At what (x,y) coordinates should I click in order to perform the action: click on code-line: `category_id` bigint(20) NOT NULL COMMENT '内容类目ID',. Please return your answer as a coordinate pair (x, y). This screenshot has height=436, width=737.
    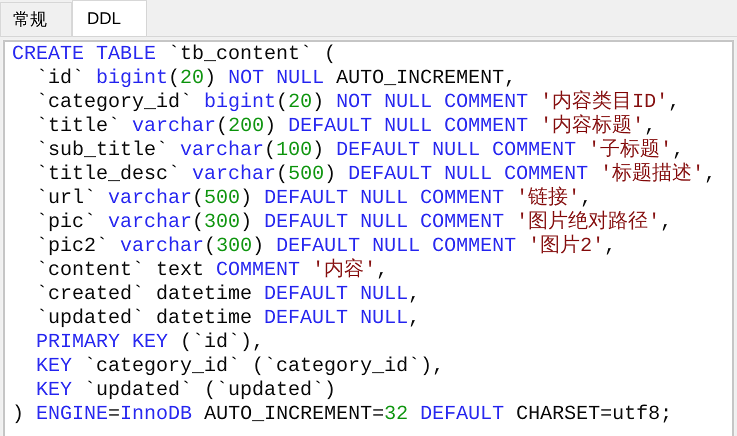
    Looking at the image, I should click on (357, 102).